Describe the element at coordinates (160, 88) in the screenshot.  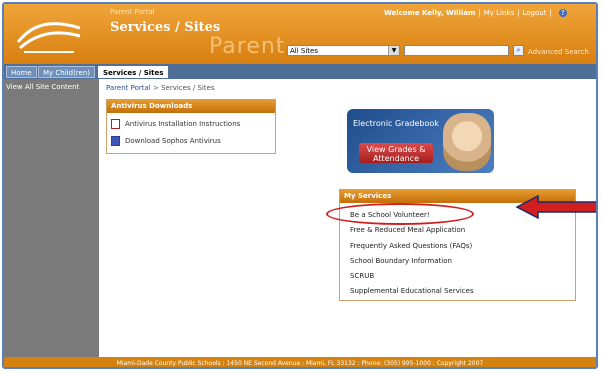
I see `breadcrumb: Parent Portal > Services / Sites` at that location.